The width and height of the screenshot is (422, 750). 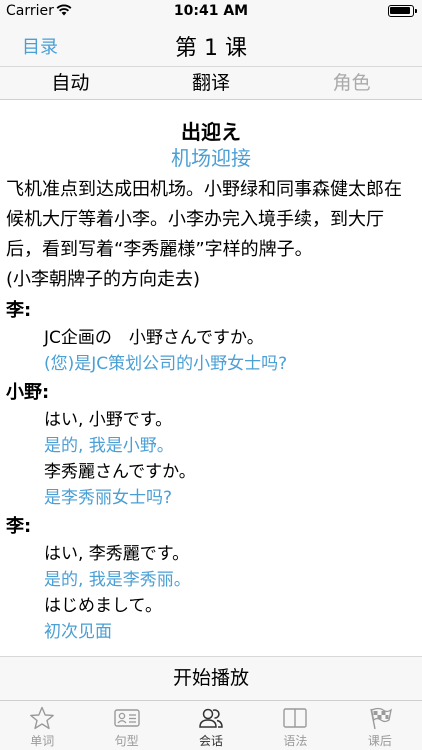 I want to click on tab-bar: 单词 句型 会话 语法 课后, so click(x=211, y=725).